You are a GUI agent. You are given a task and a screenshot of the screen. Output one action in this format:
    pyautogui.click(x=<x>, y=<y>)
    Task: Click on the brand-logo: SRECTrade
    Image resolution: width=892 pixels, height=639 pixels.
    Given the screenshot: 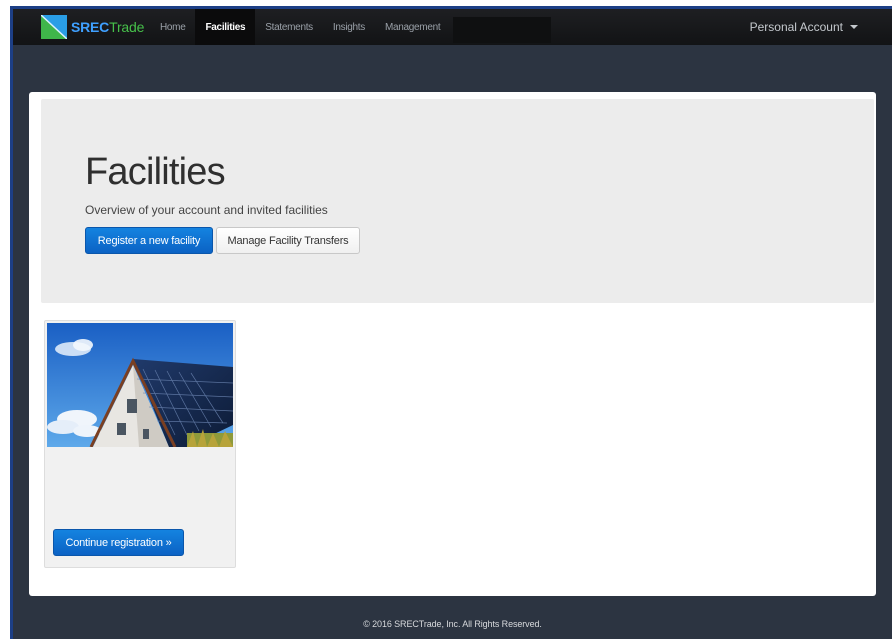 What is the action you would take?
    pyautogui.click(x=92, y=27)
    